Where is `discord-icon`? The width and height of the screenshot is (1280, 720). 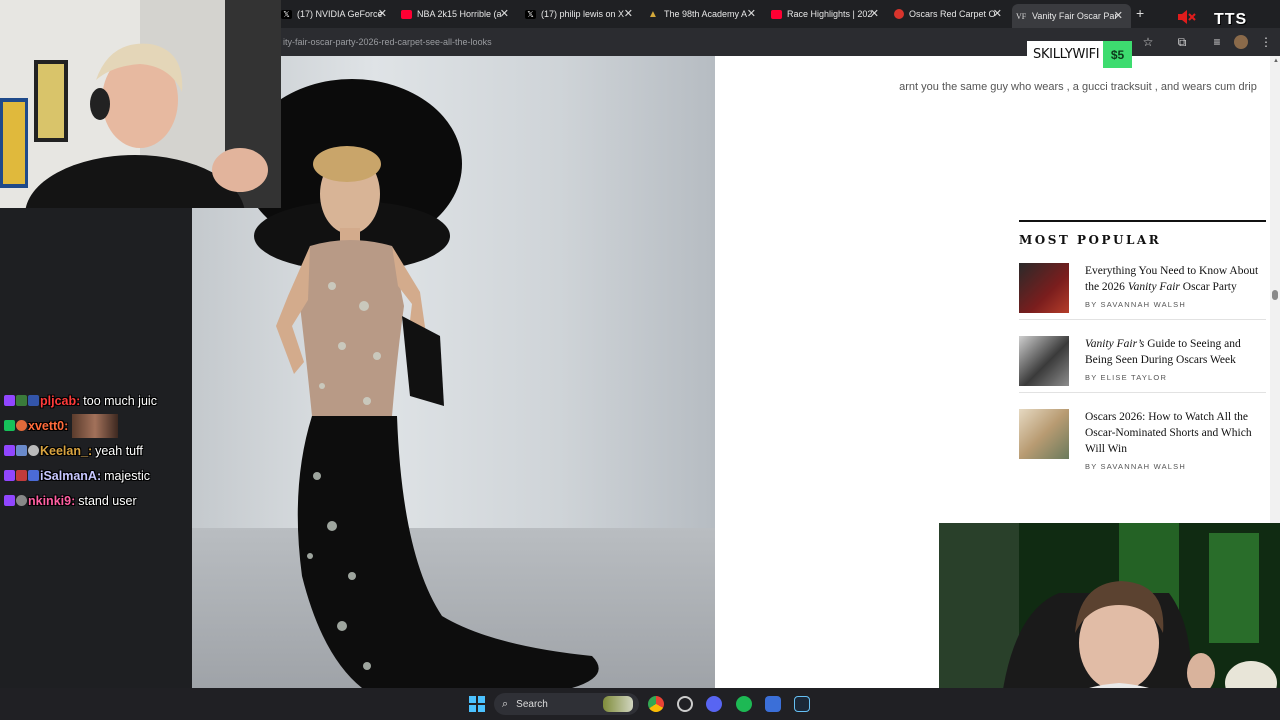 discord-icon is located at coordinates (714, 704).